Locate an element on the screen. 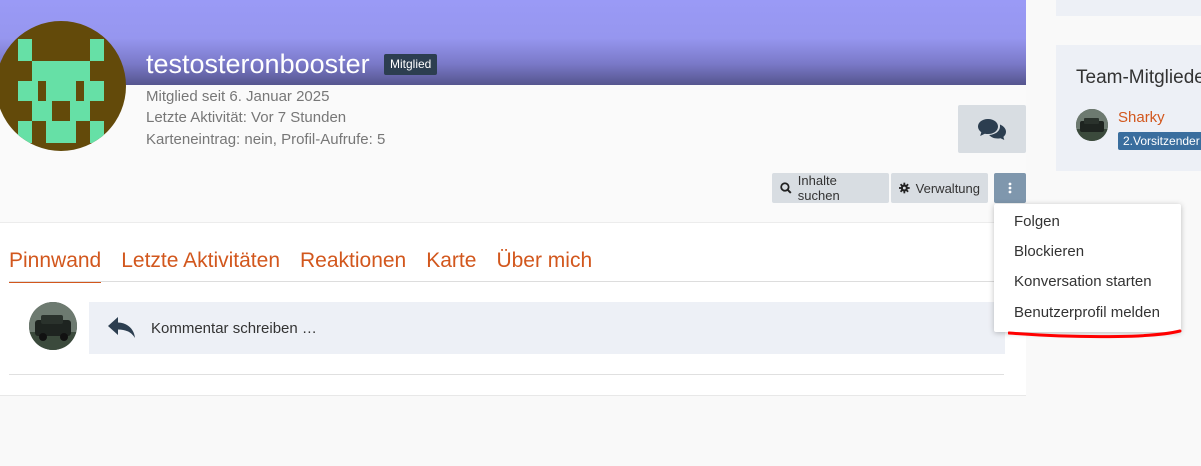  search-content-button: Inhalte suchen is located at coordinates (830, 188).